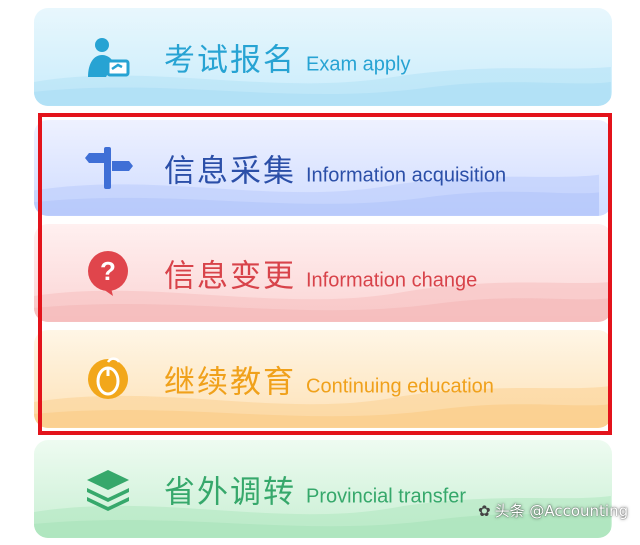  I want to click on menu-label-en: Information change, so click(392, 280).